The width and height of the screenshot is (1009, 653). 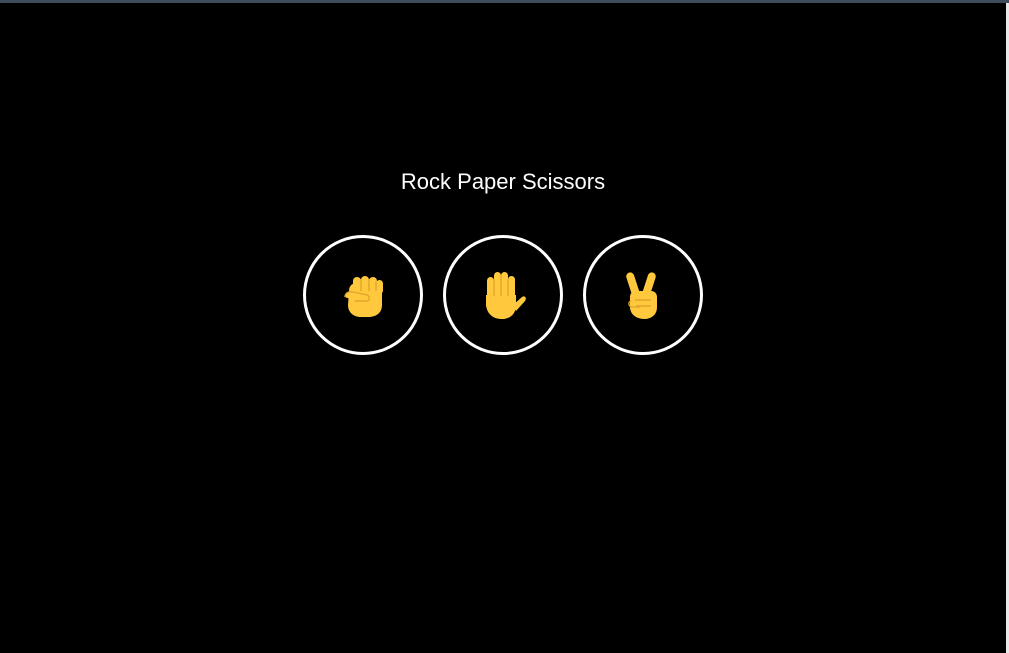 What do you see at coordinates (506, 295) in the screenshot?
I see `raised-hand-icon` at bounding box center [506, 295].